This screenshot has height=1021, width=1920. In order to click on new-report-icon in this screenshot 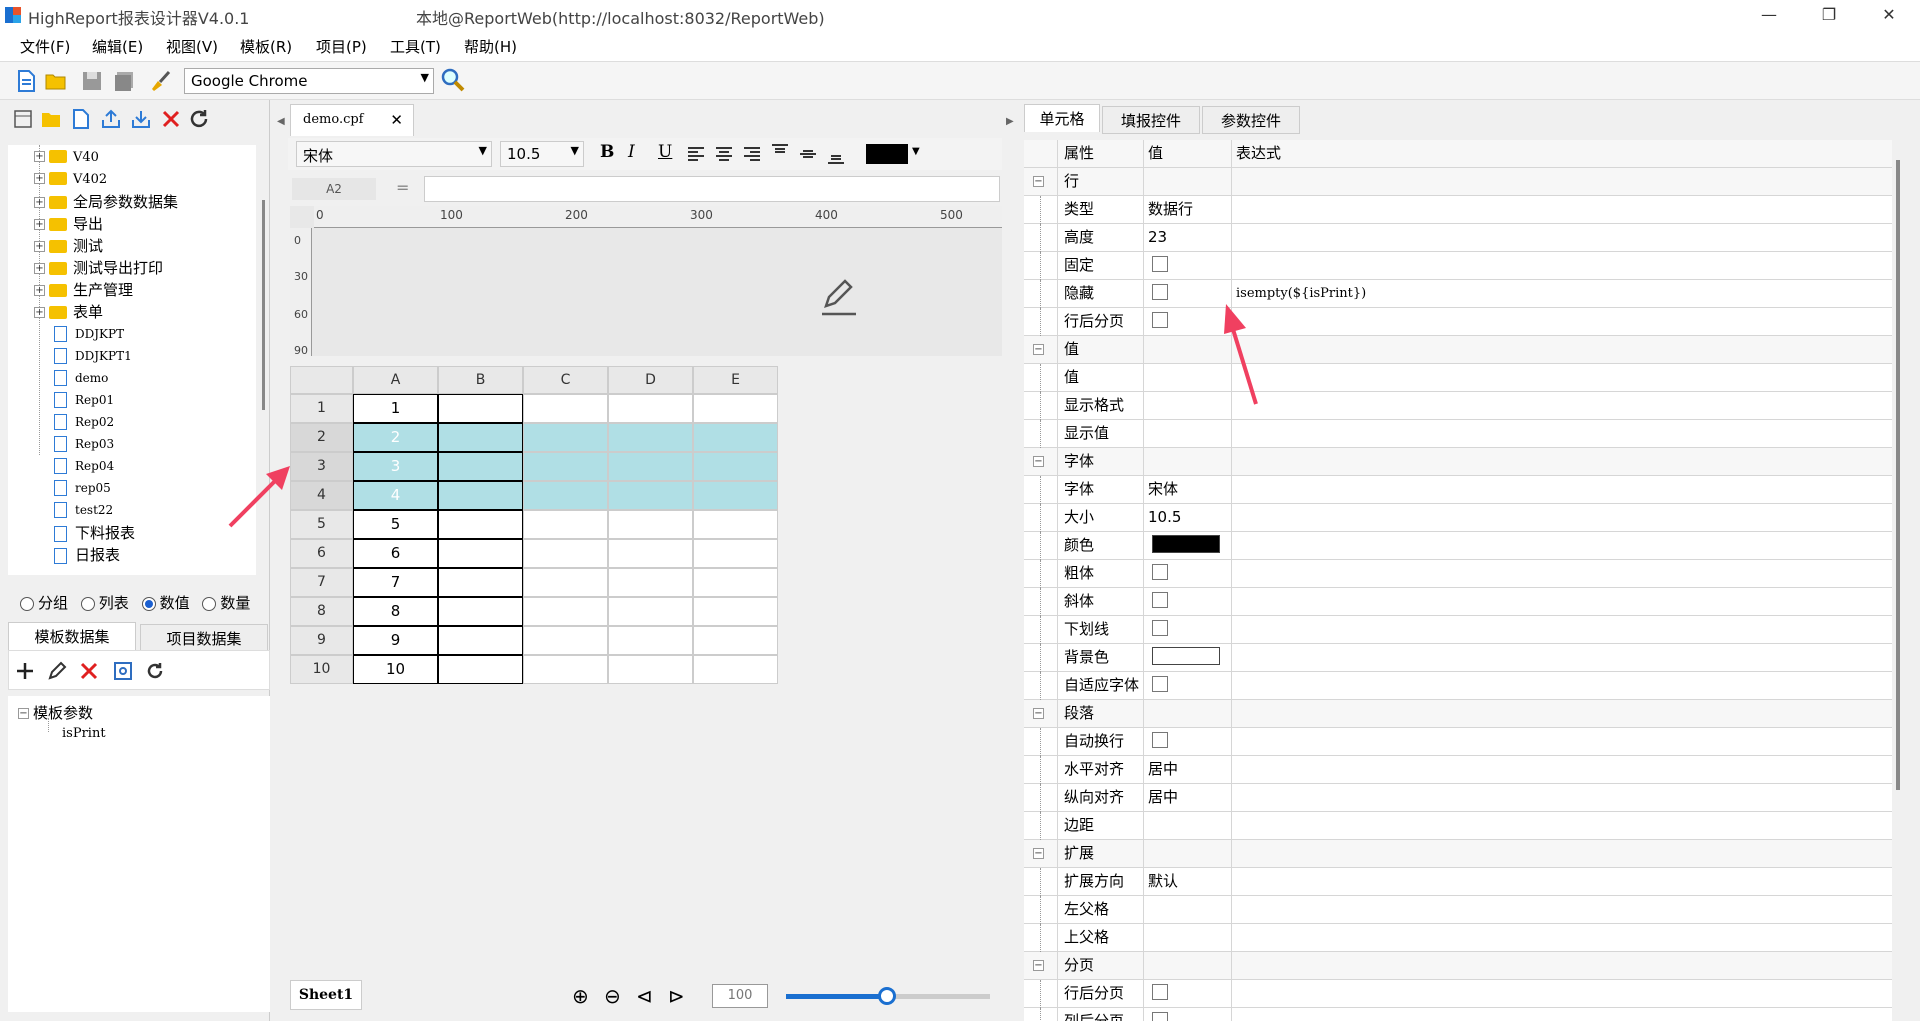, I will do `click(81, 119)`.